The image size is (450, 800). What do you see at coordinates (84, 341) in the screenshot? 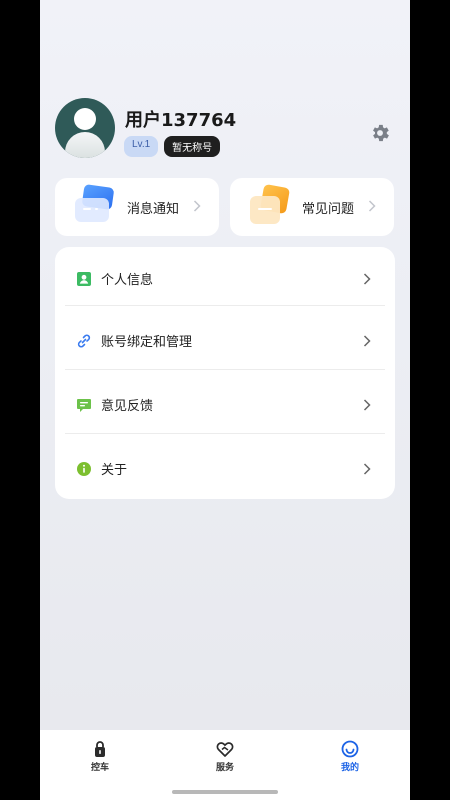
I see `link-icon` at bounding box center [84, 341].